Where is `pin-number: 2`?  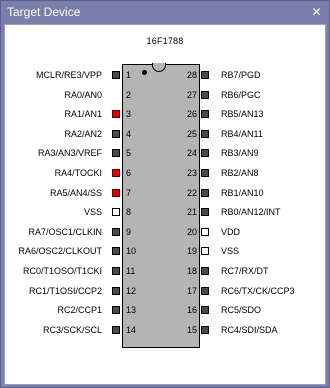
pin-number: 2 is located at coordinates (129, 94).